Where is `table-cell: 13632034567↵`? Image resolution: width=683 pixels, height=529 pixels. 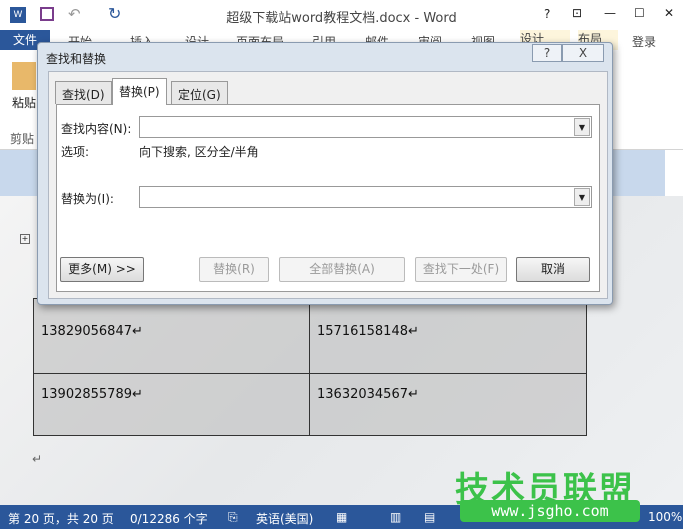
table-cell: 13632034567↵ is located at coordinates (368, 394).